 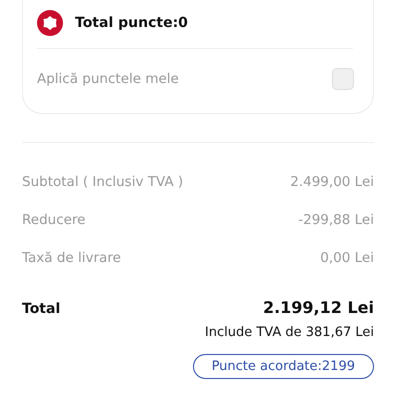 What do you see at coordinates (343, 79) in the screenshot?
I see `apply-points-checkbox` at bounding box center [343, 79].